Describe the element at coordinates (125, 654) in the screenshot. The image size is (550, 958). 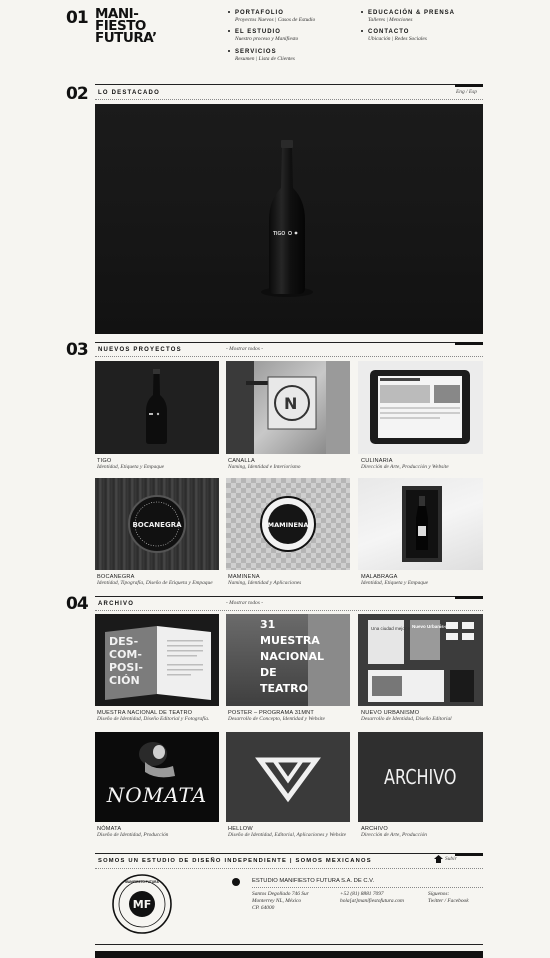
I see `book-text-line: COM-` at that location.